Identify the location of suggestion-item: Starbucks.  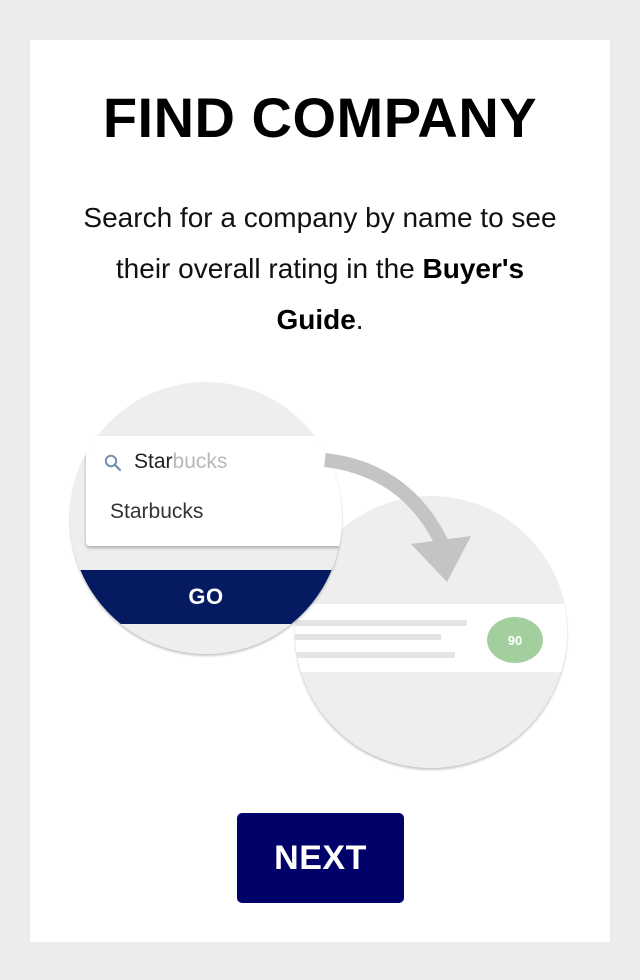
(157, 511).